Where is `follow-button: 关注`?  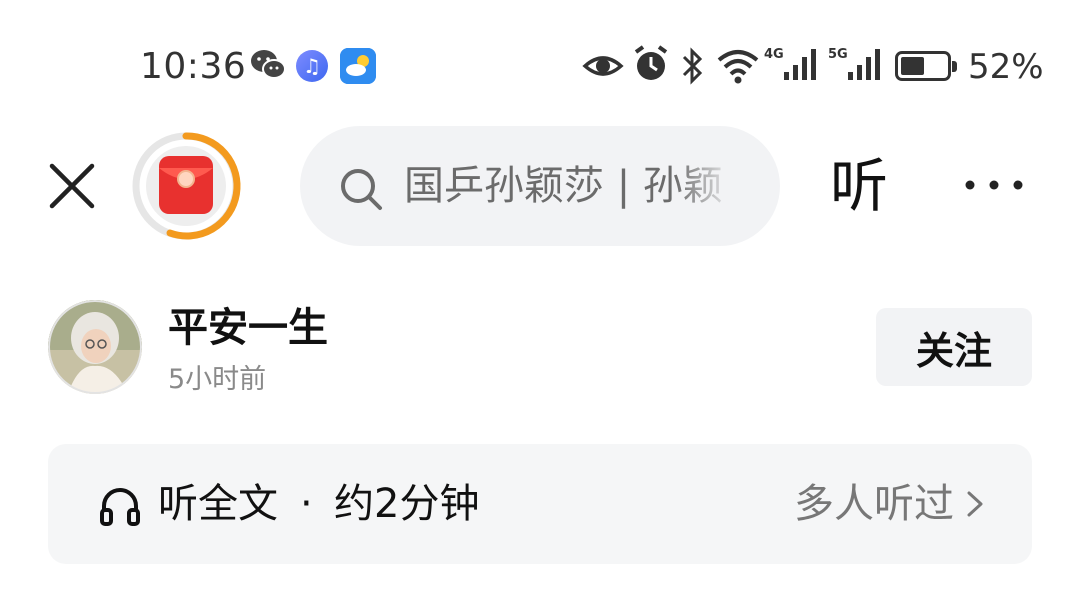
follow-button: 关注 is located at coordinates (954, 347).